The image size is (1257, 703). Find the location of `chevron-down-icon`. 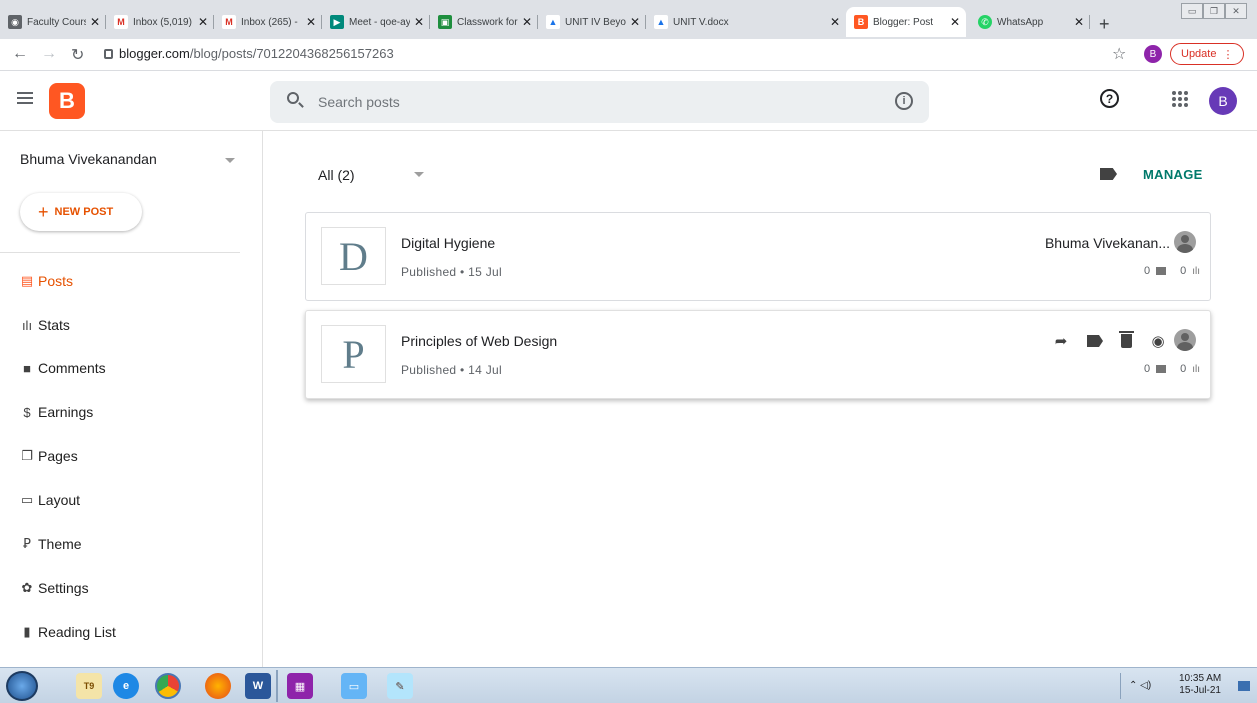

chevron-down-icon is located at coordinates (419, 174).